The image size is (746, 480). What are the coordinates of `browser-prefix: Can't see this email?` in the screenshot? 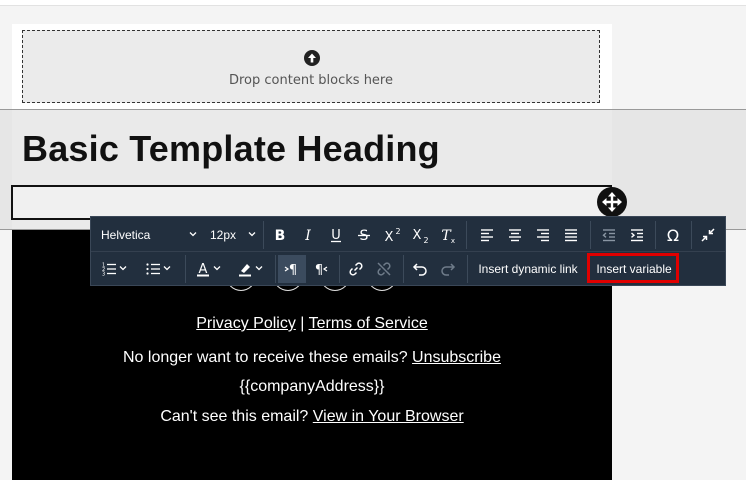 It's located at (234, 416).